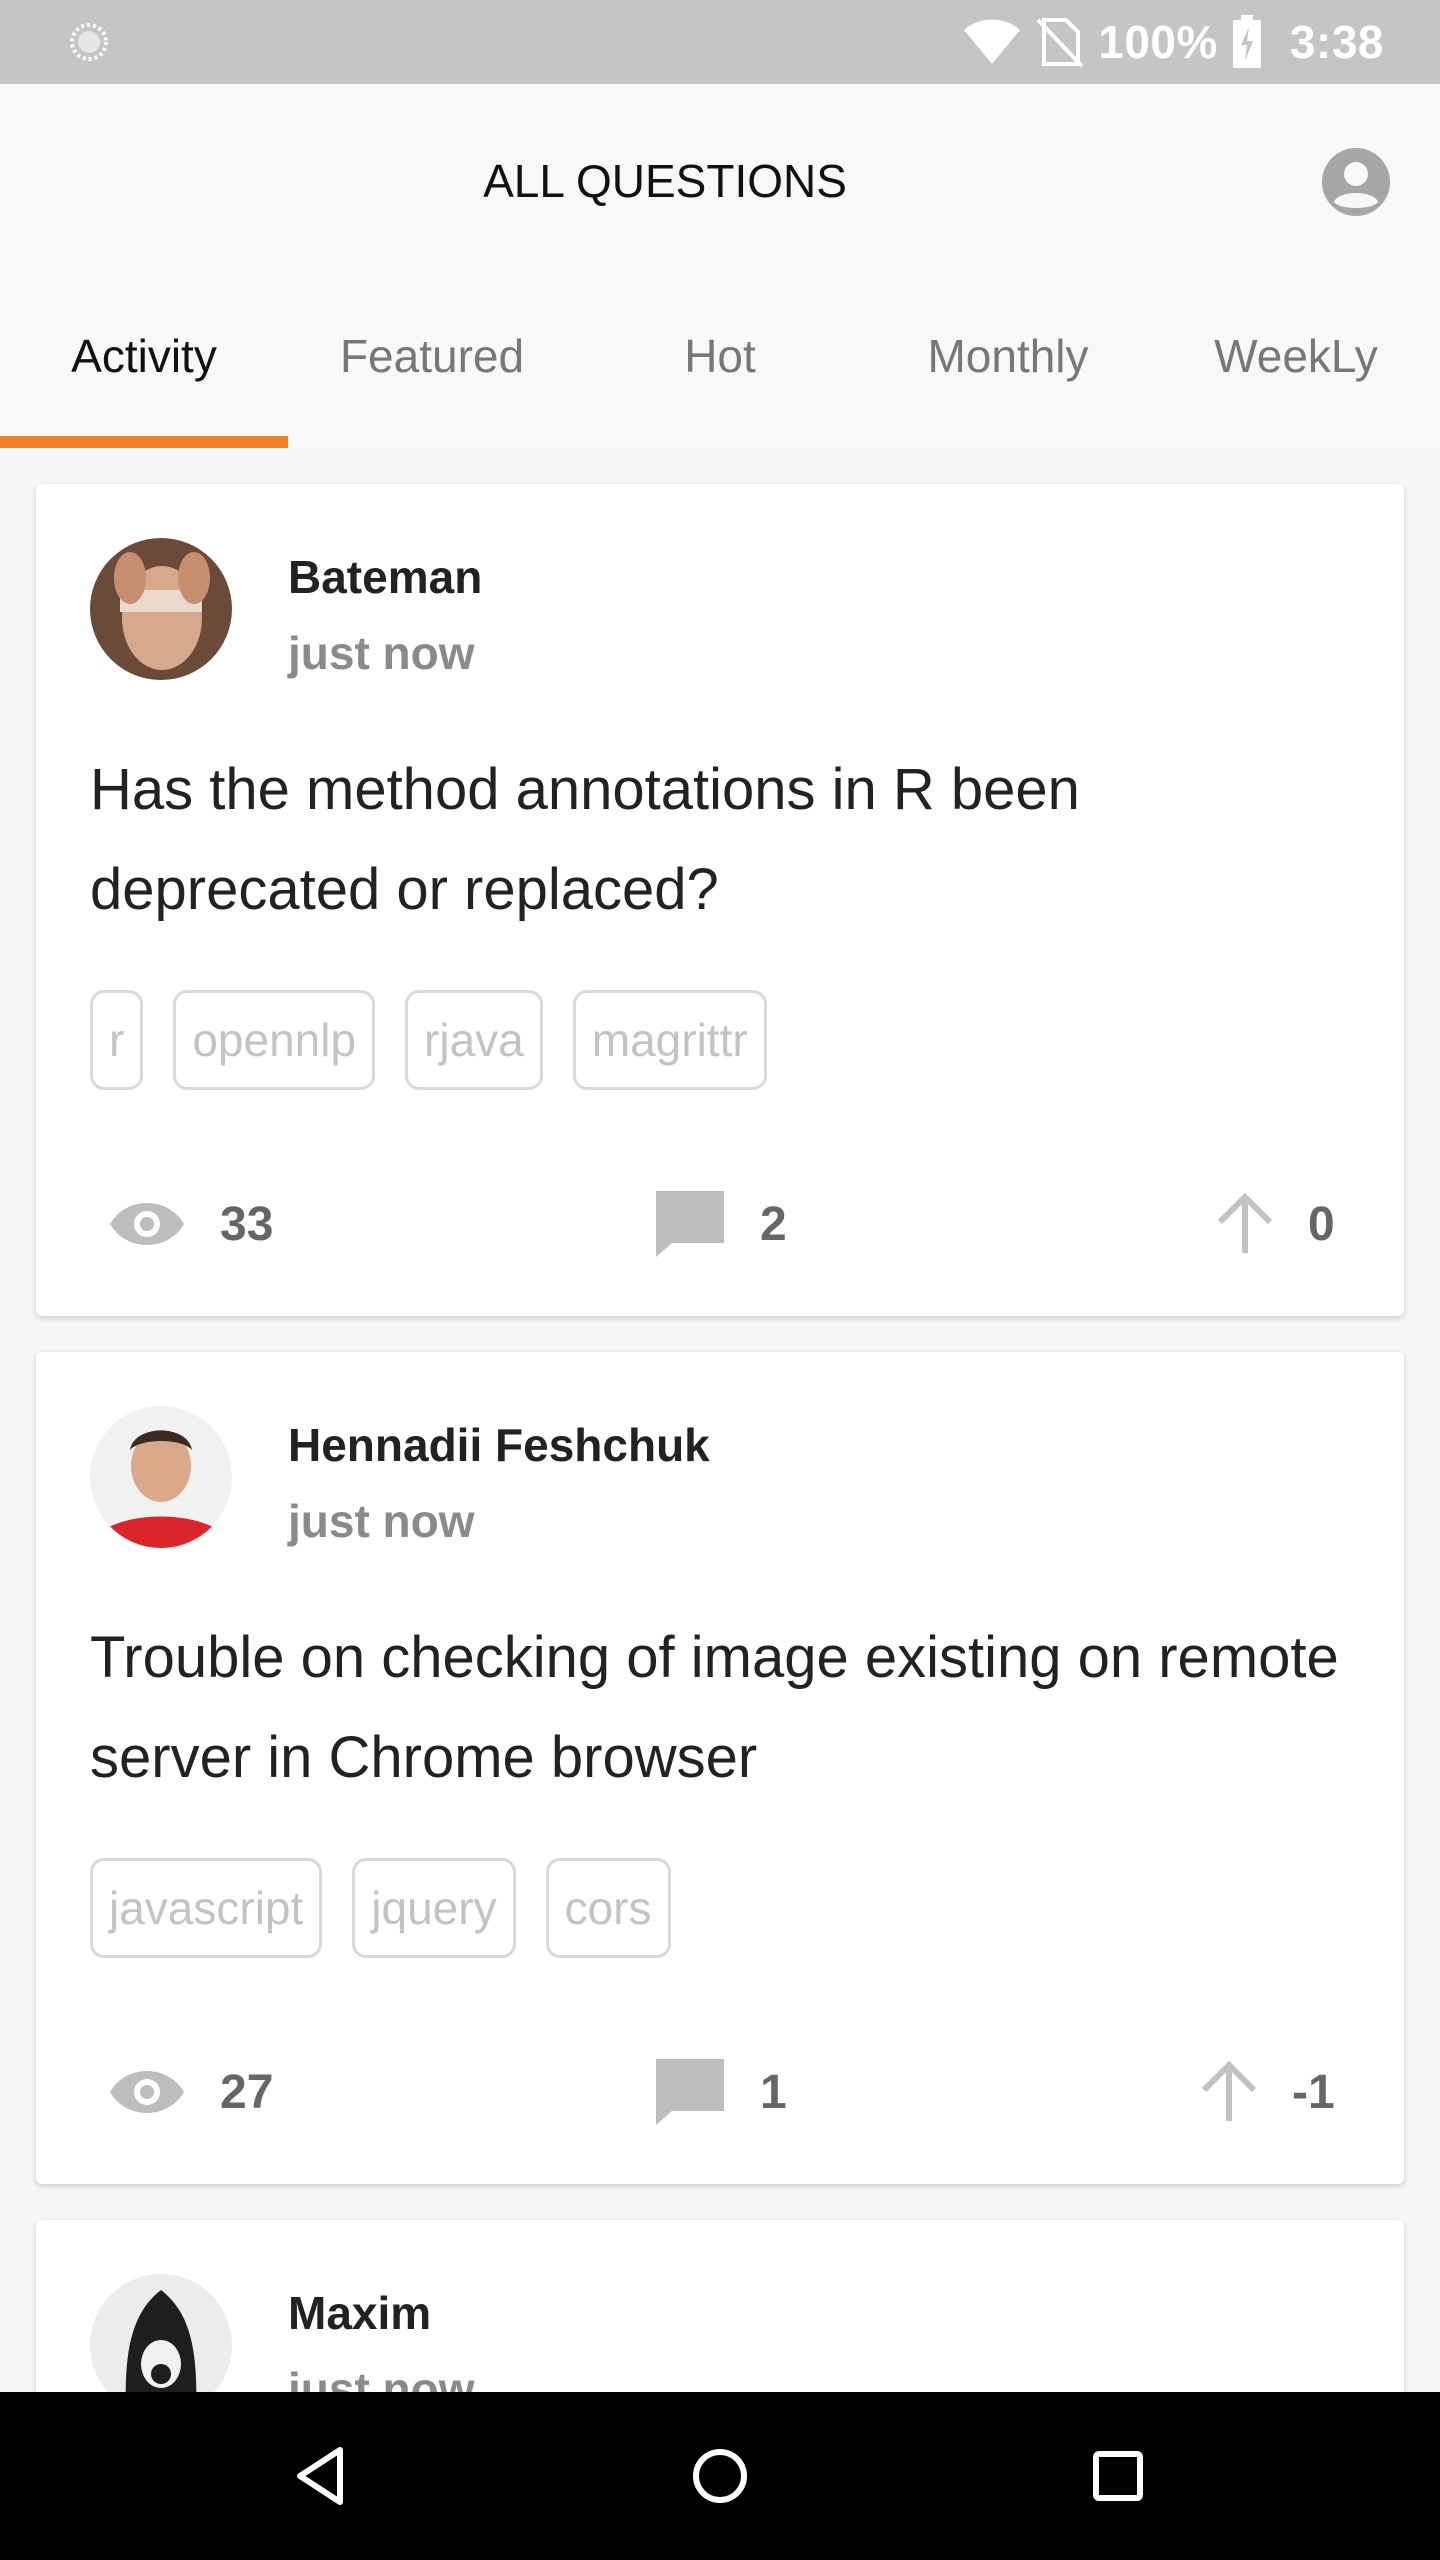 The image size is (1440, 2560). I want to click on app-bar: ALL QUESTIONS, so click(720, 174).